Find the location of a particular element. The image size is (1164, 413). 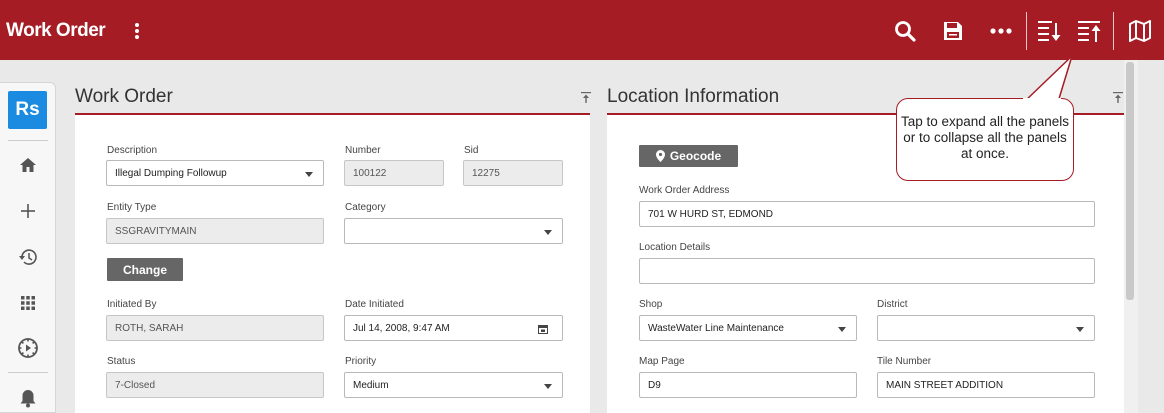

panel-title: Work Order is located at coordinates (124, 96).